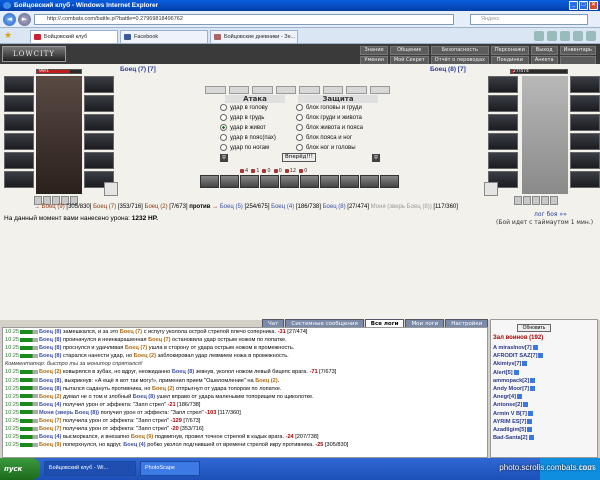 The height and width of the screenshot is (480, 600). I want to click on tab-facebook: Facebook, so click(164, 36).